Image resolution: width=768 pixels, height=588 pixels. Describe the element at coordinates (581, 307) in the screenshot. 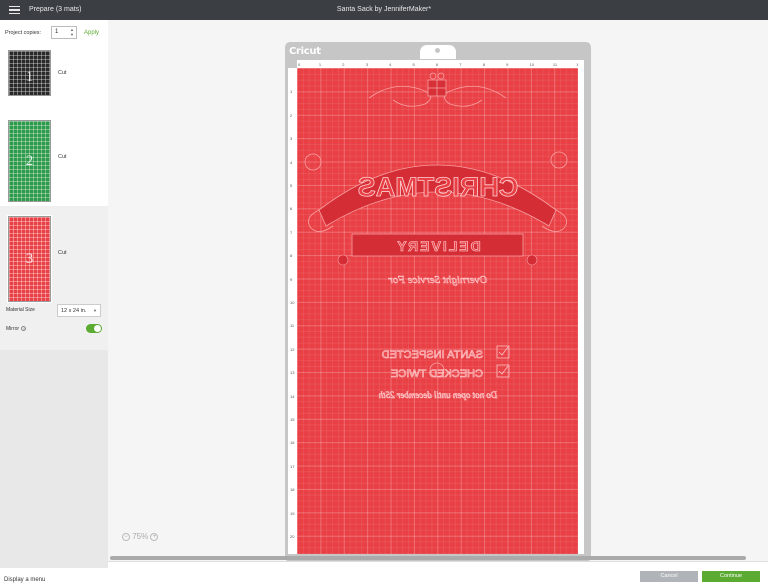

I see `mat-right-strip` at that location.